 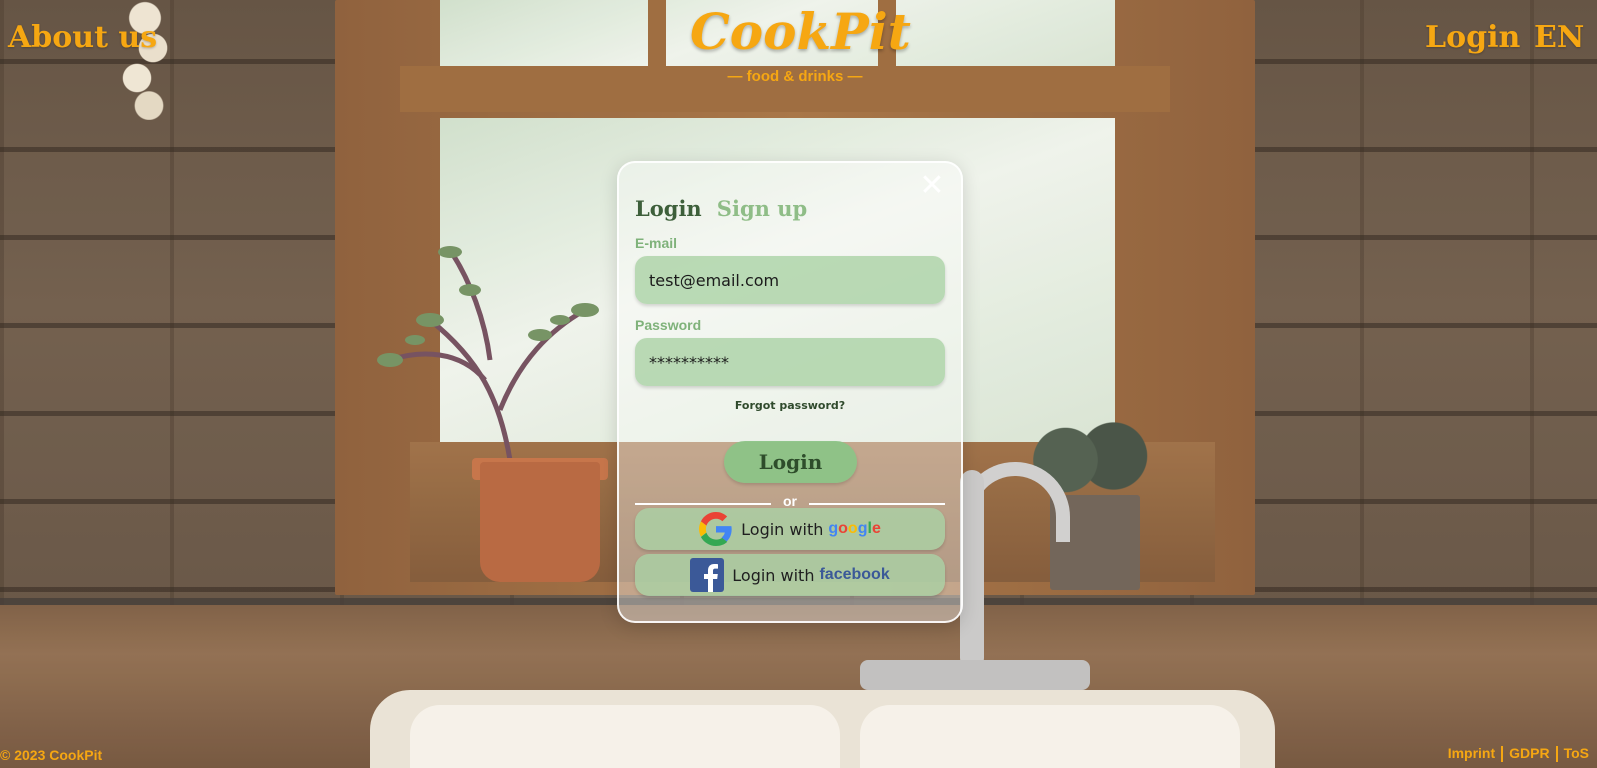 I want to click on tab-sign-up: Sign up, so click(x=762, y=208).